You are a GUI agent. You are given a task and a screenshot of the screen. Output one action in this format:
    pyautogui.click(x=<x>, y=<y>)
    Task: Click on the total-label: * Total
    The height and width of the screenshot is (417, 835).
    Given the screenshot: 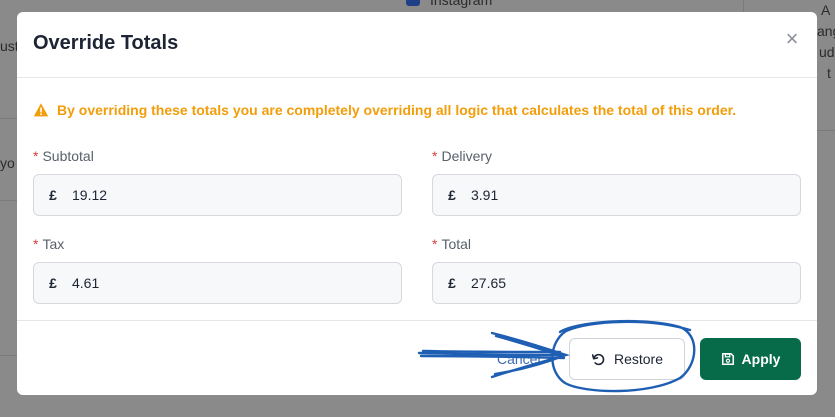 What is the action you would take?
    pyautogui.click(x=451, y=244)
    